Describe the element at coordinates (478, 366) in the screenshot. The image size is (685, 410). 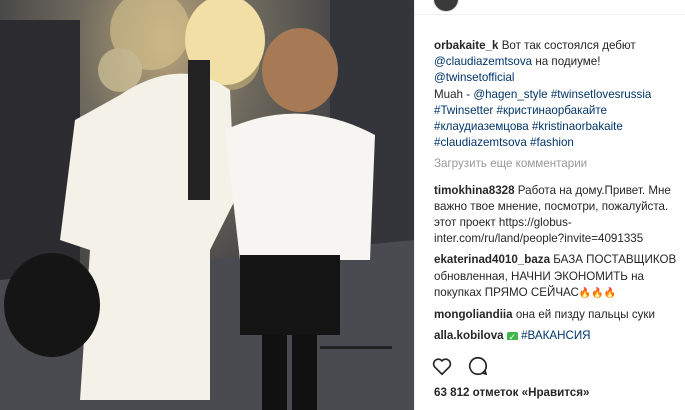
I see `comment-bubble-icon` at that location.